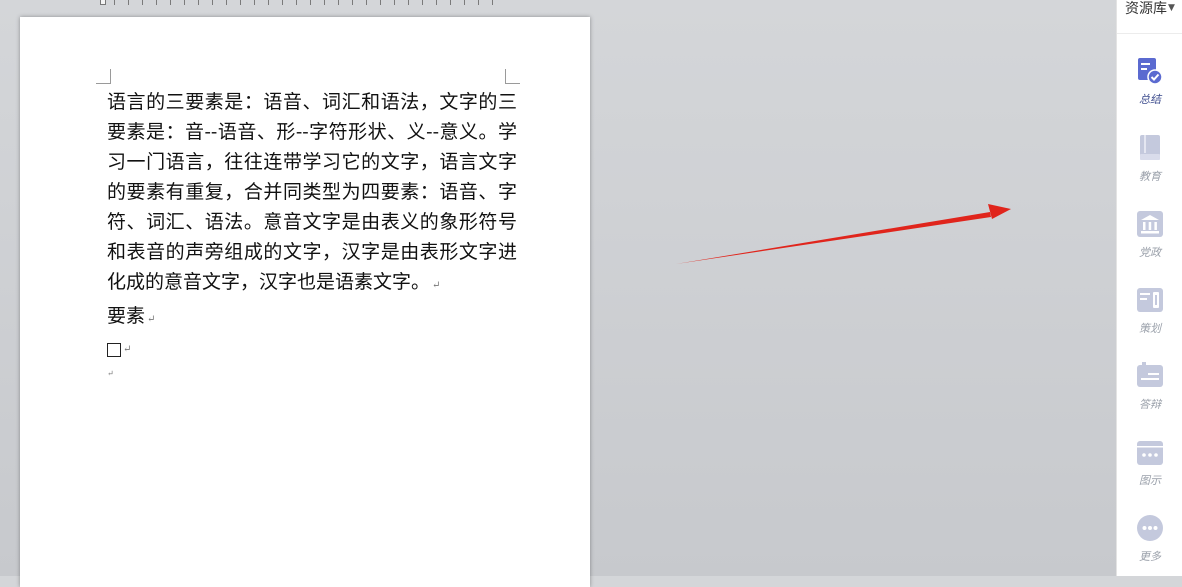  Describe the element at coordinates (1150, 556) in the screenshot. I see `sidebar-item-label: 更多` at that location.